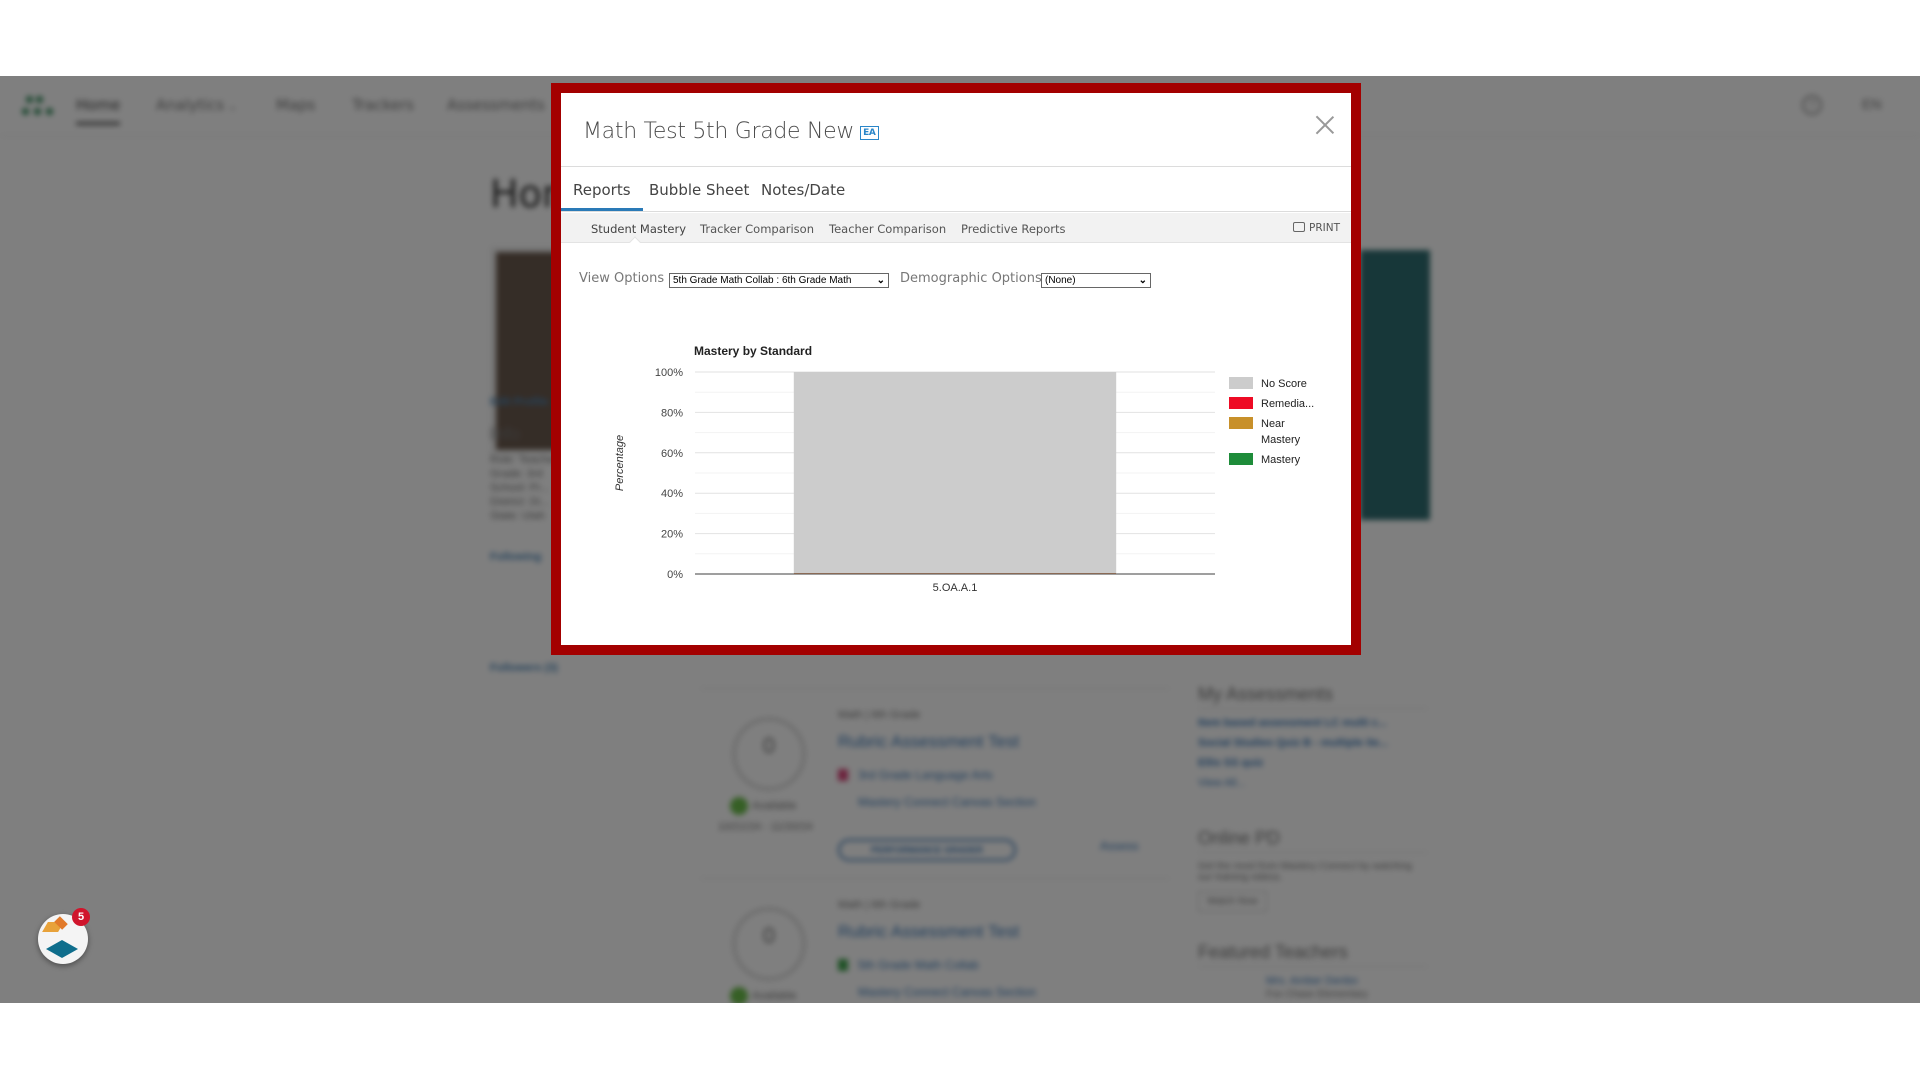 The width and height of the screenshot is (1920, 1080). I want to click on x-tick-label: 5.OA.A.1, so click(955, 588).